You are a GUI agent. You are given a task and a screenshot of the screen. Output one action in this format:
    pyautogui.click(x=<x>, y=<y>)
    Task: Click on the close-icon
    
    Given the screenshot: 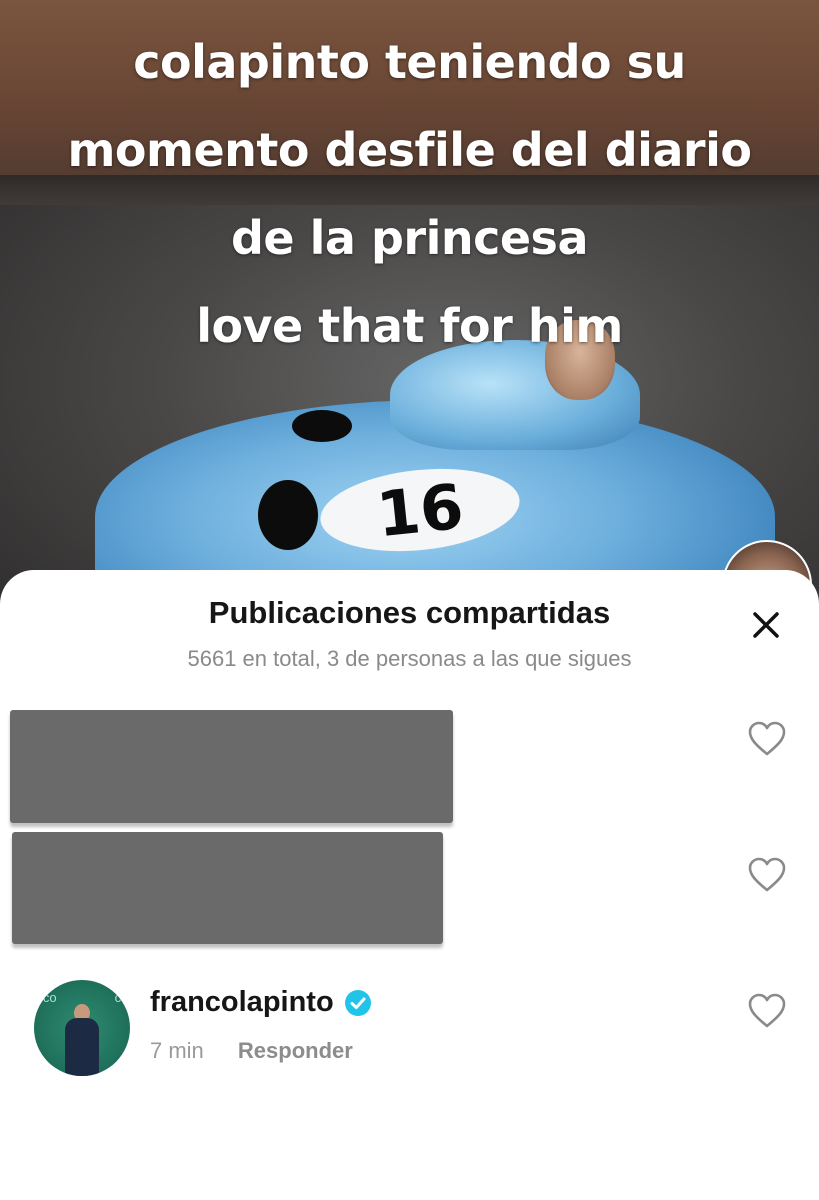 What is the action you would take?
    pyautogui.click(x=766, y=625)
    